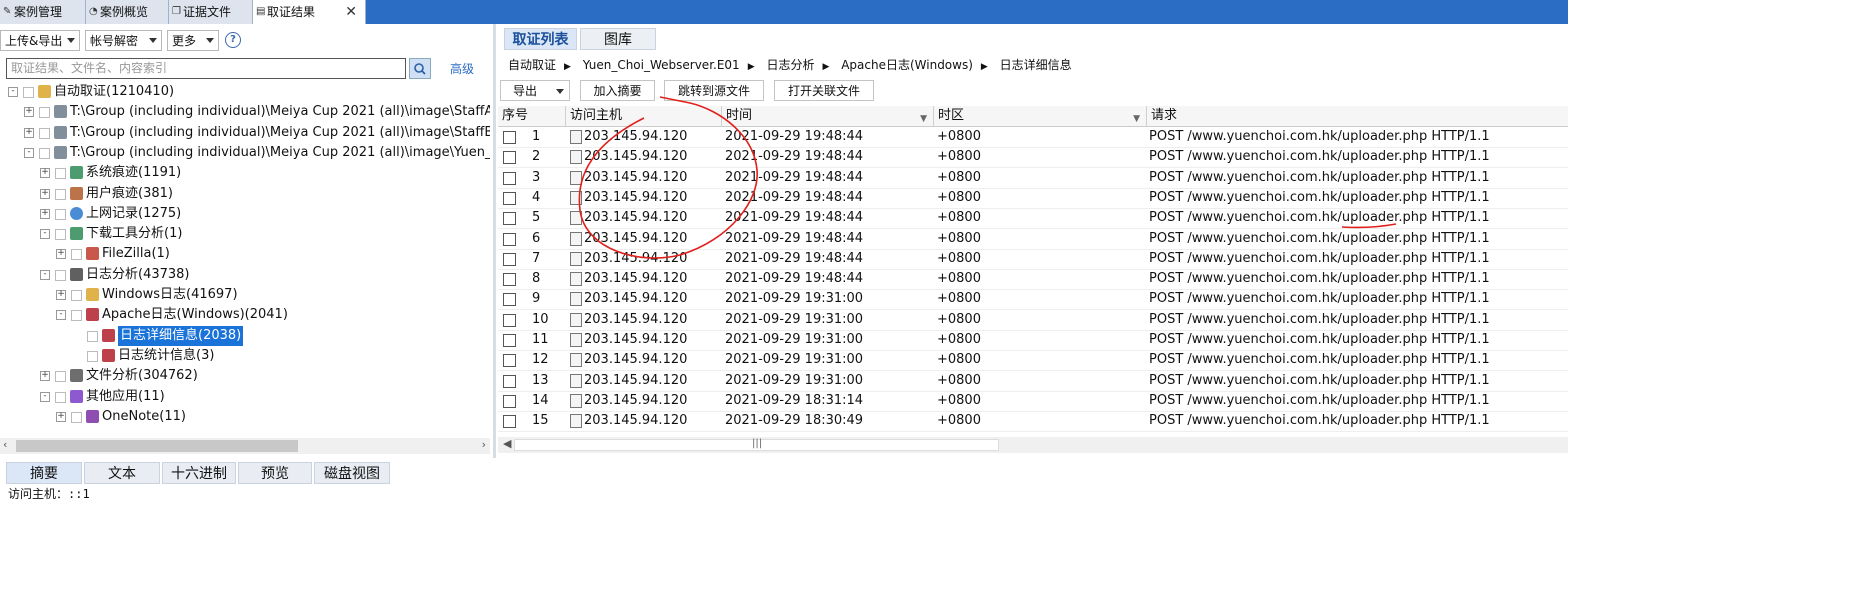  What do you see at coordinates (157, 446) in the screenshot?
I see `scroll-thumb` at bounding box center [157, 446].